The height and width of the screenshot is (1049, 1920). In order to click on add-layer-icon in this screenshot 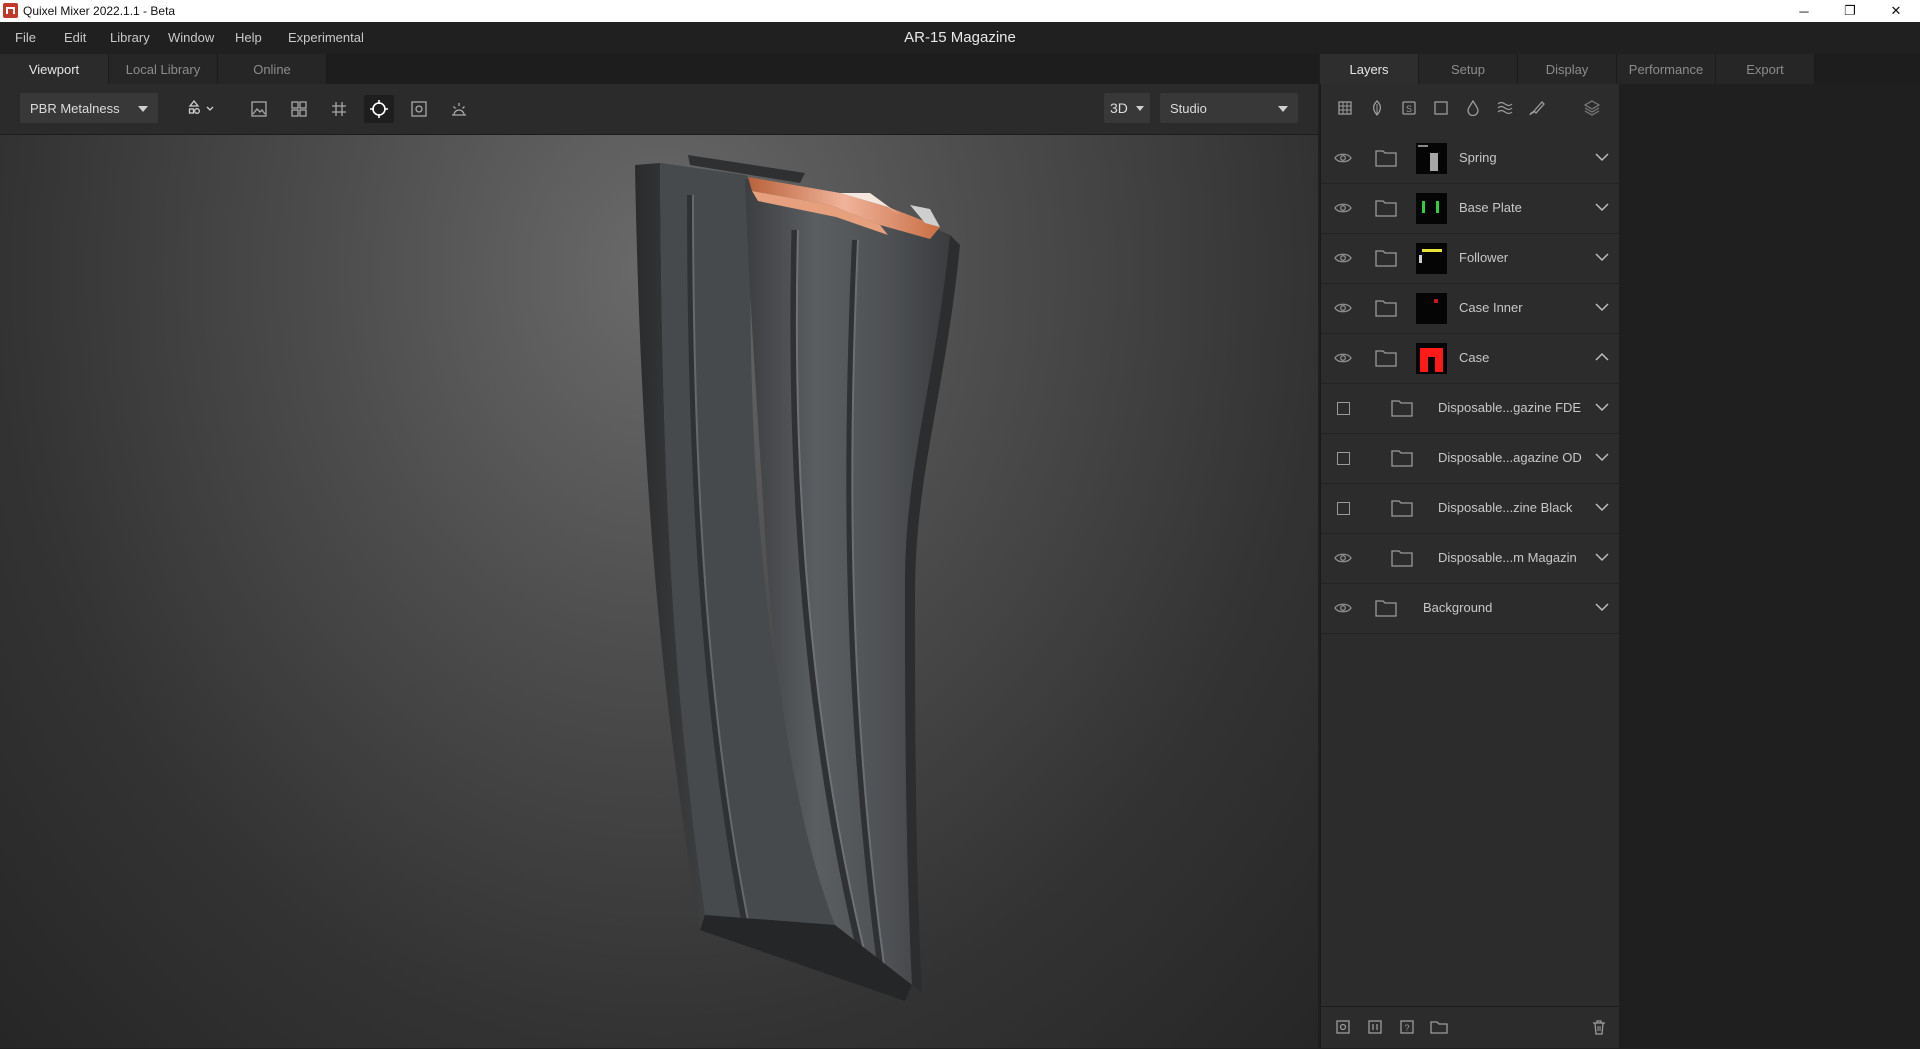, I will do `click(1343, 1027)`.